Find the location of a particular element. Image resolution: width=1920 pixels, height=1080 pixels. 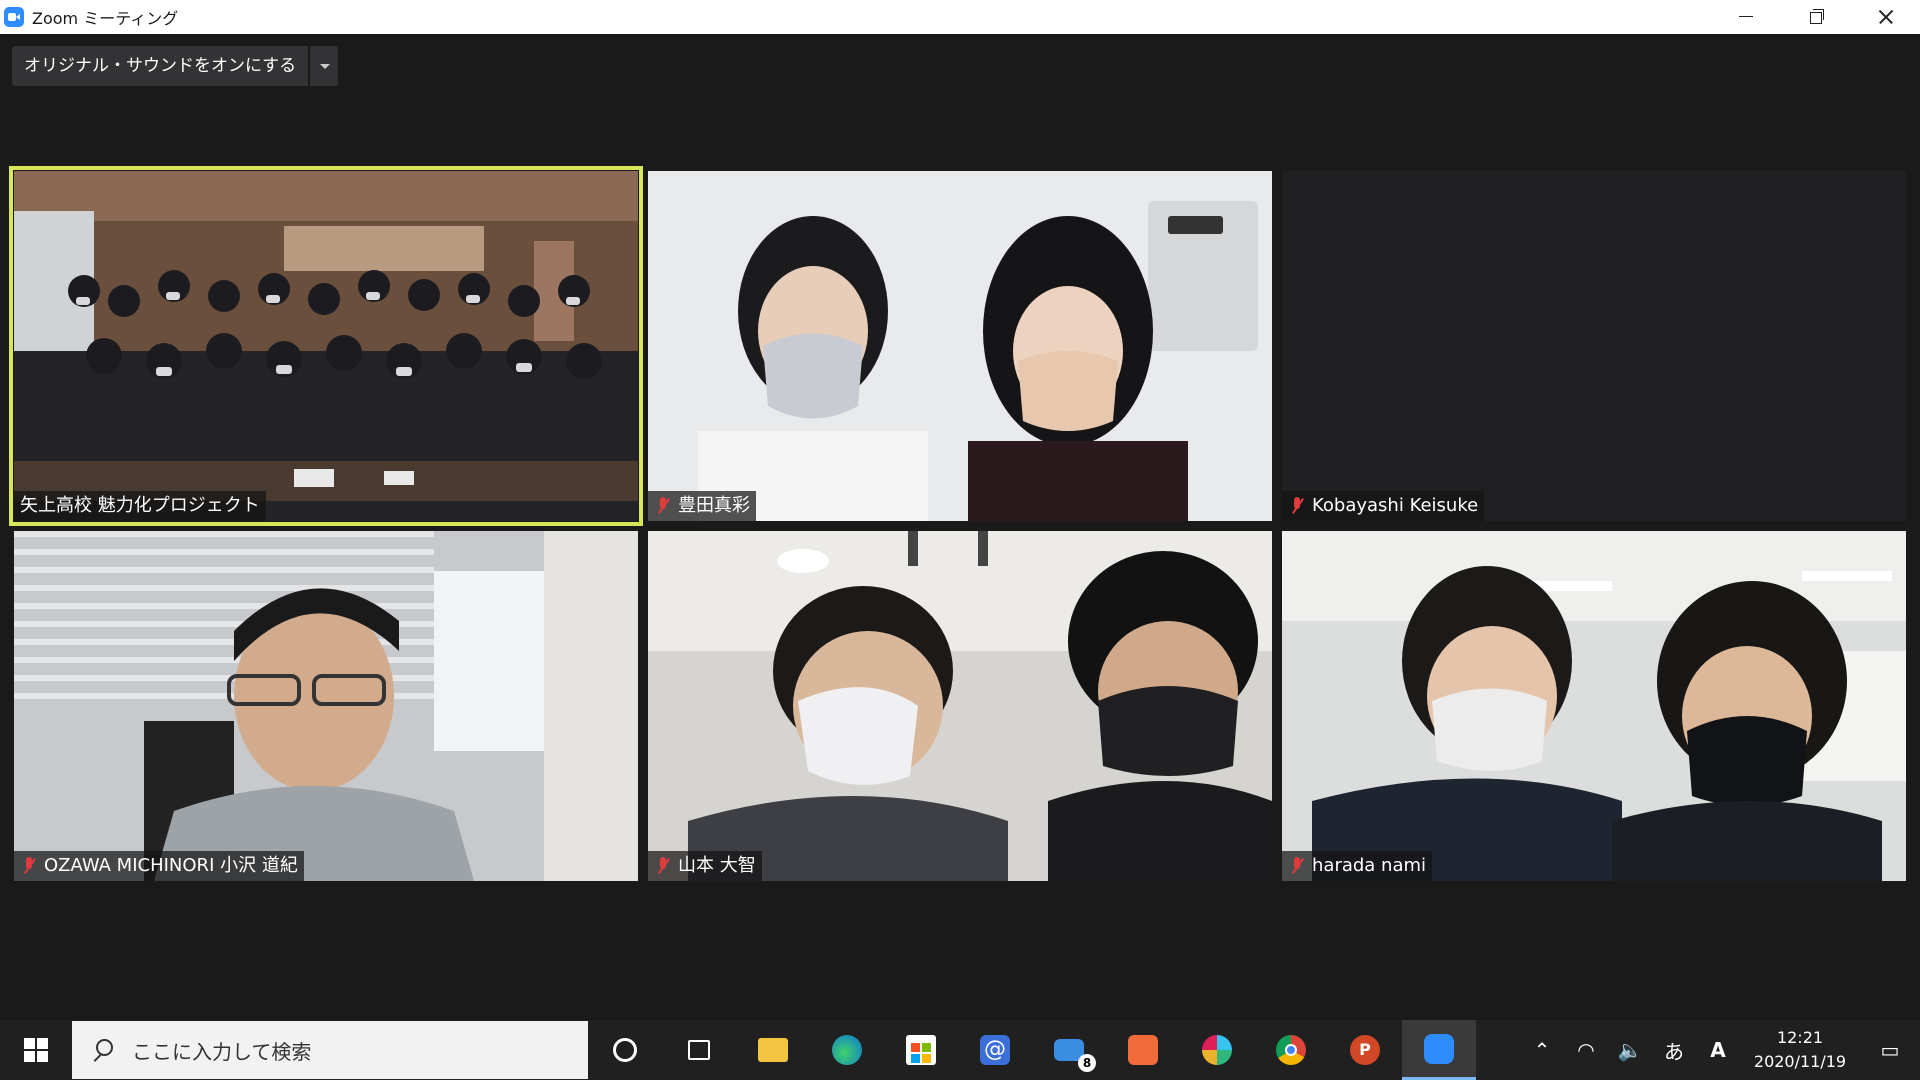

mail-menu-app-button: @ is located at coordinates (995, 1050).